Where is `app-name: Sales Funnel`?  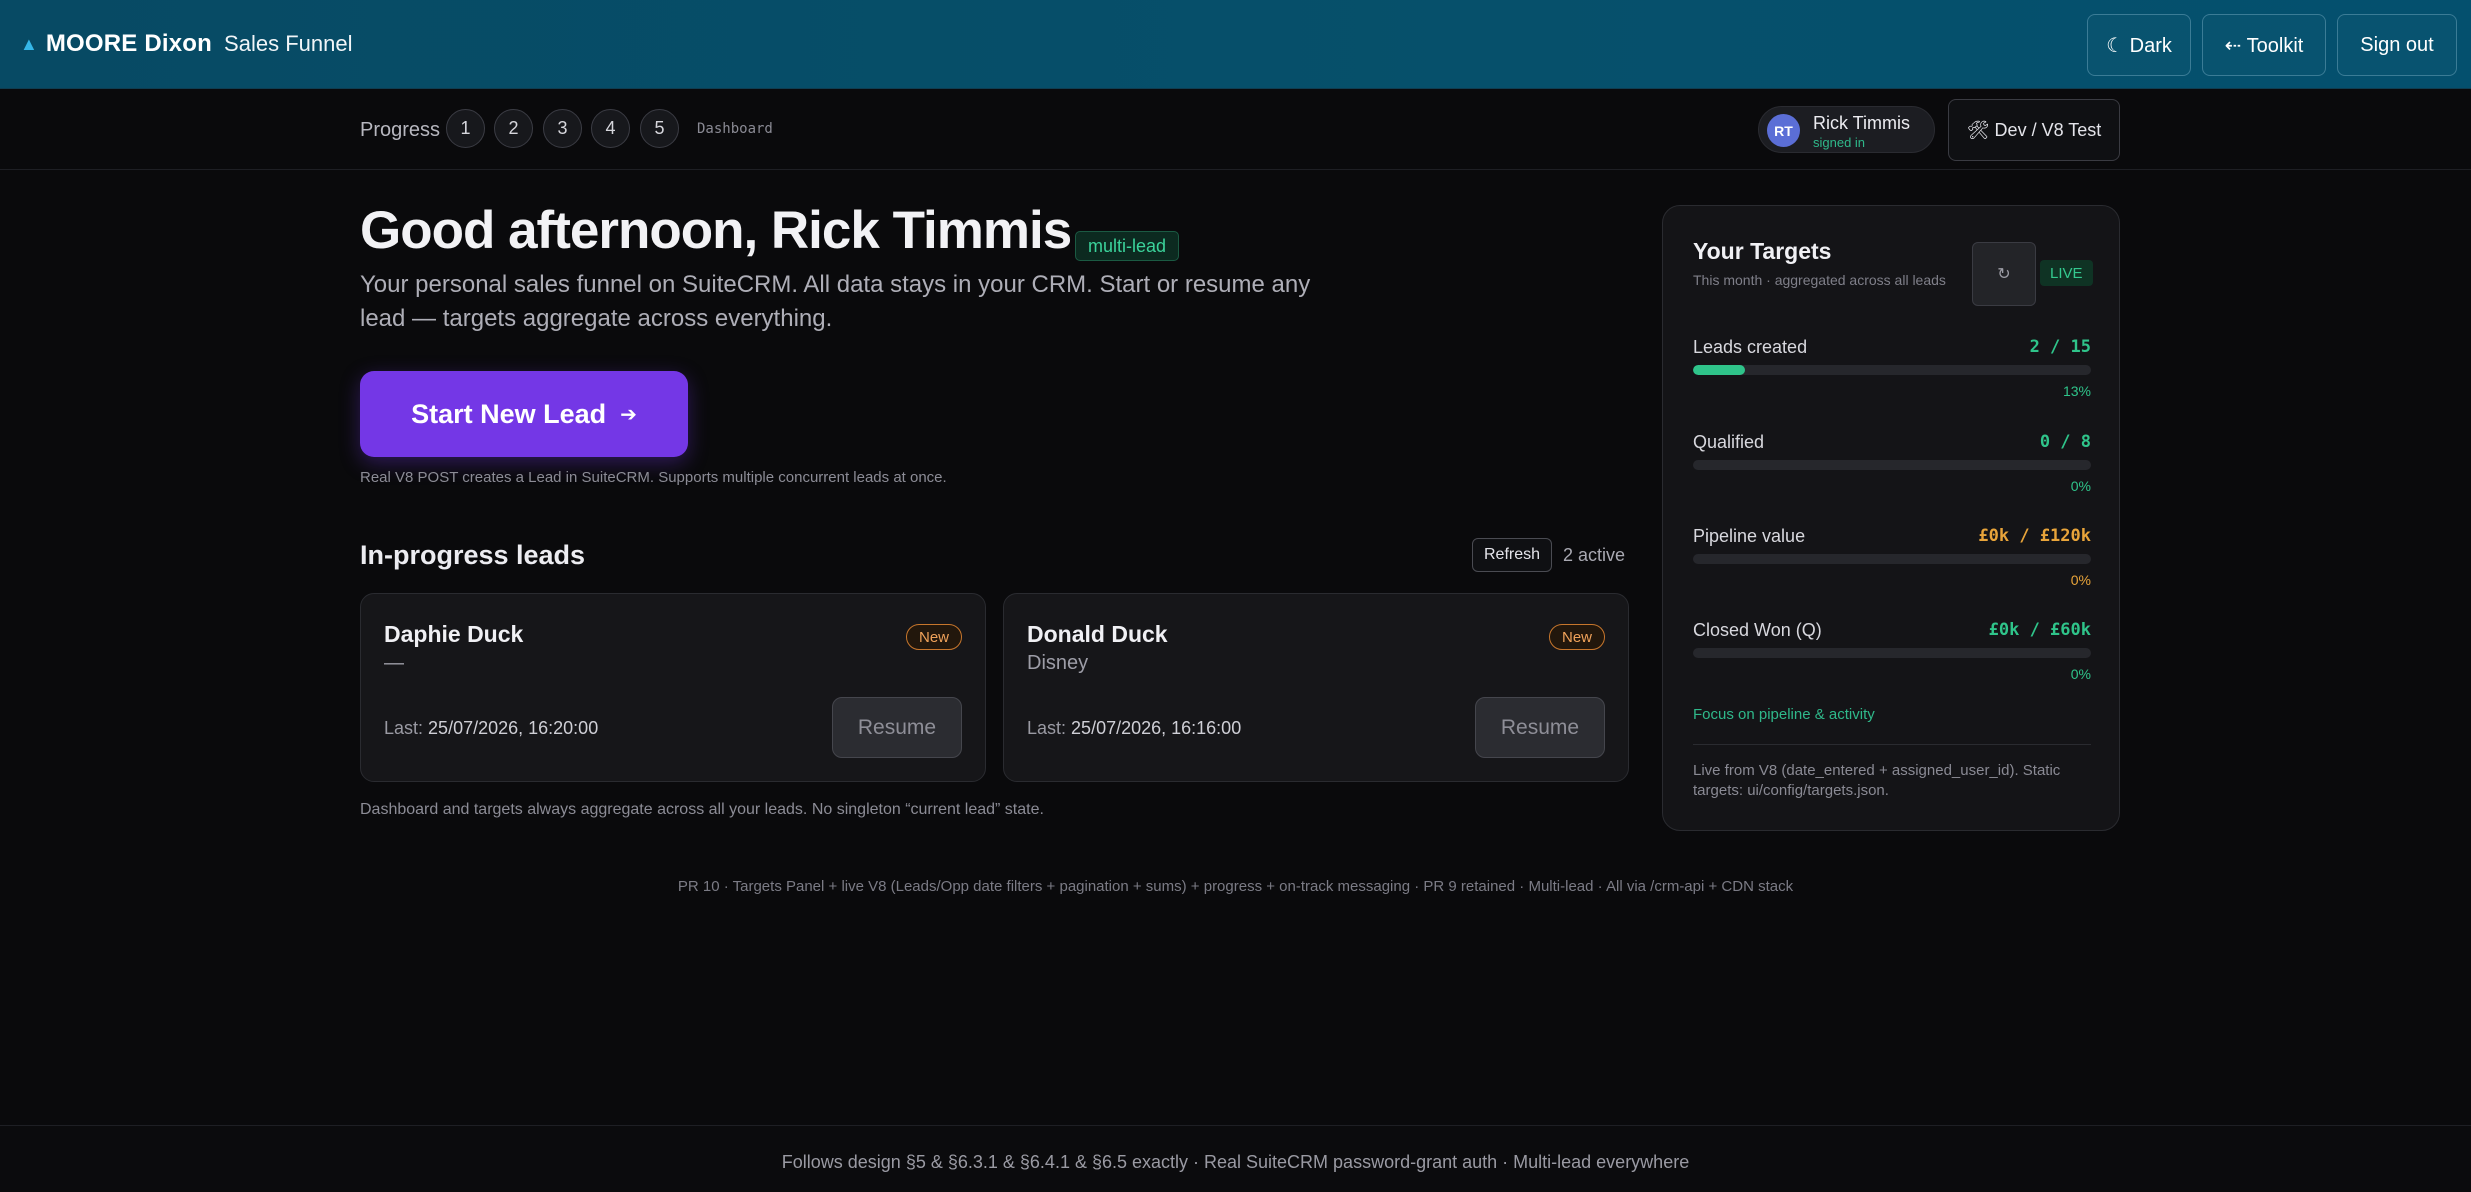
app-name: Sales Funnel is located at coordinates (288, 43).